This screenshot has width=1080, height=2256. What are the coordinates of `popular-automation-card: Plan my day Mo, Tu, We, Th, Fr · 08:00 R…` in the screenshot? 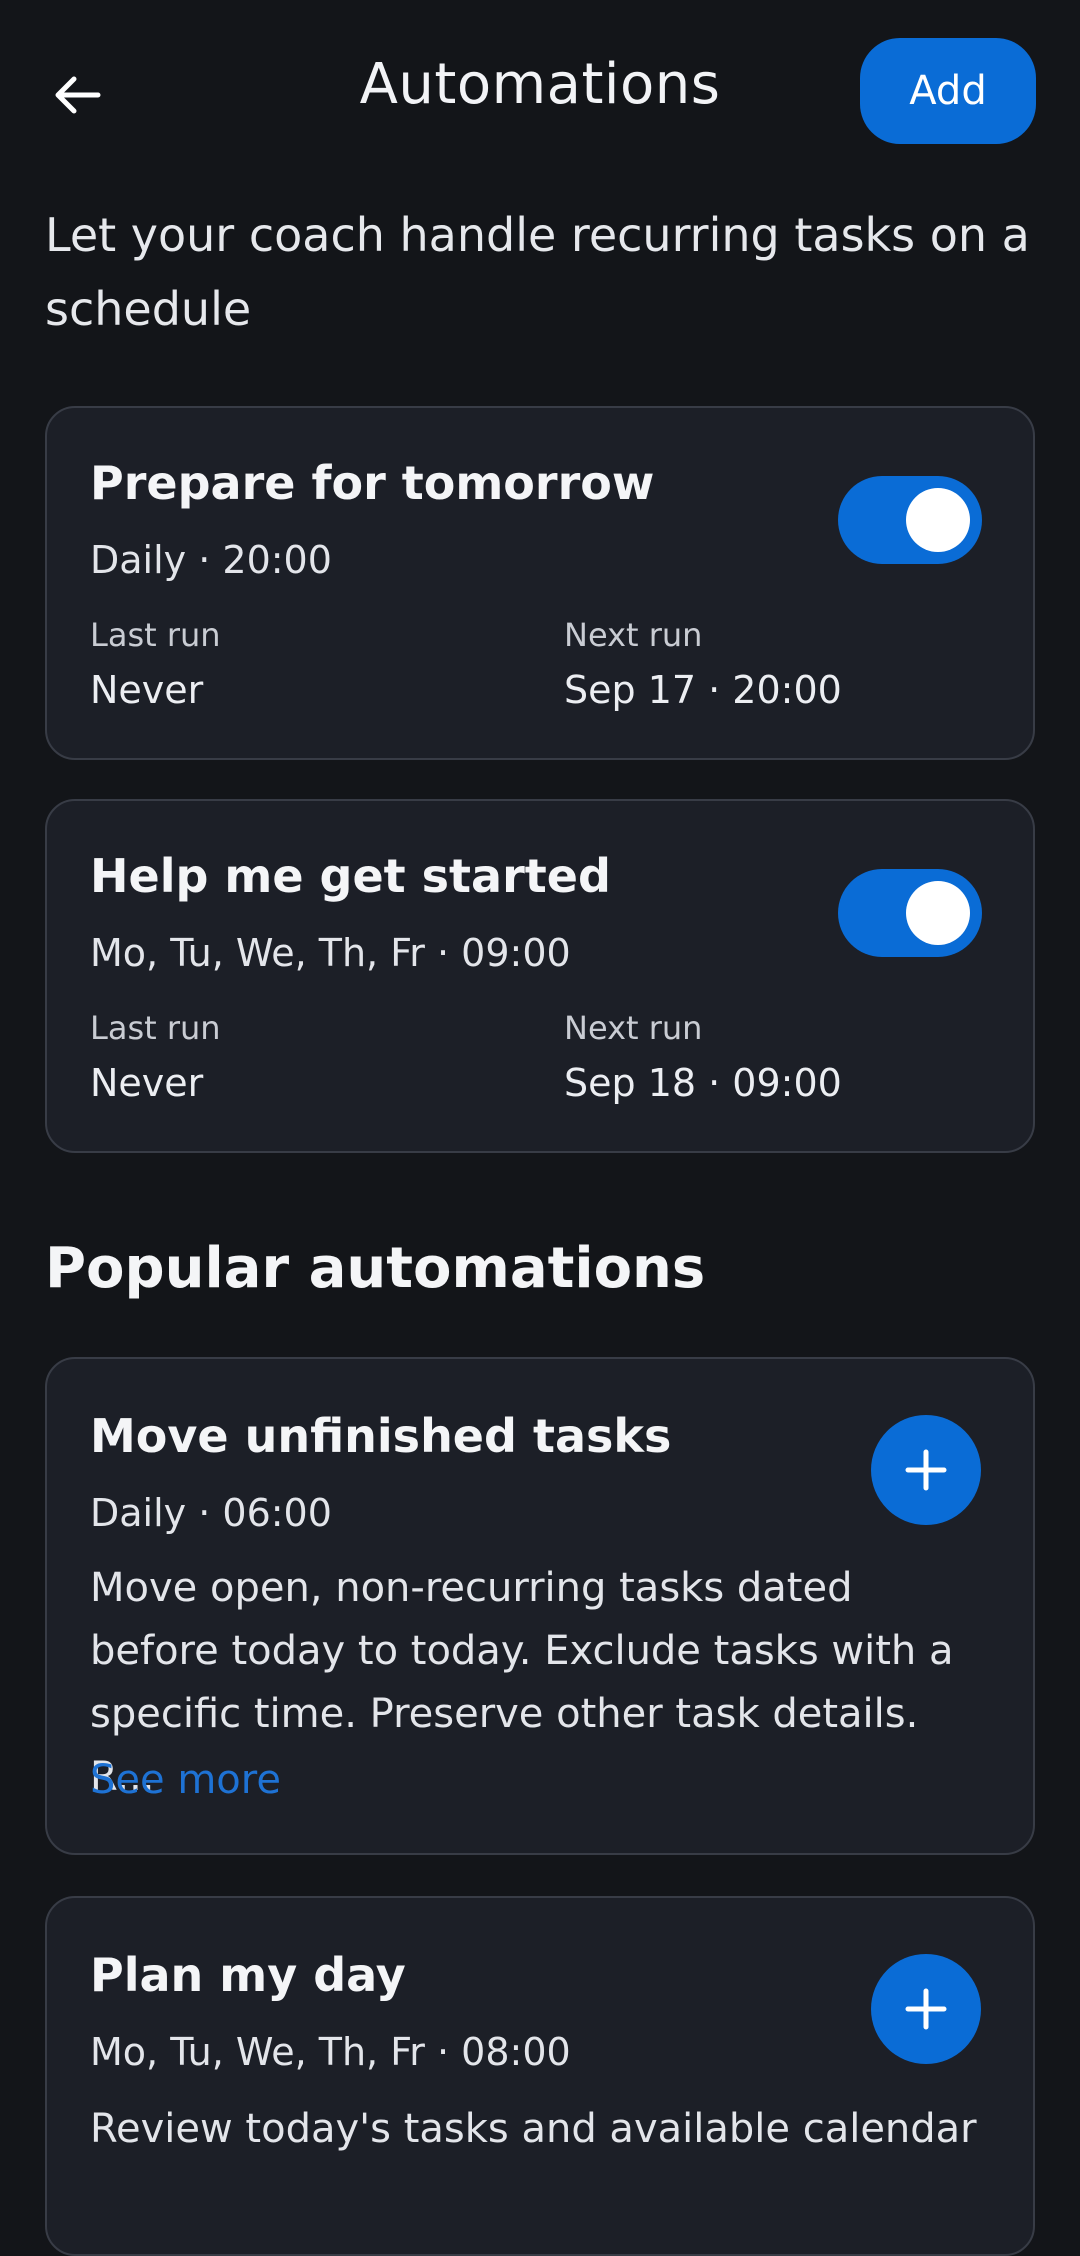 It's located at (540, 2076).